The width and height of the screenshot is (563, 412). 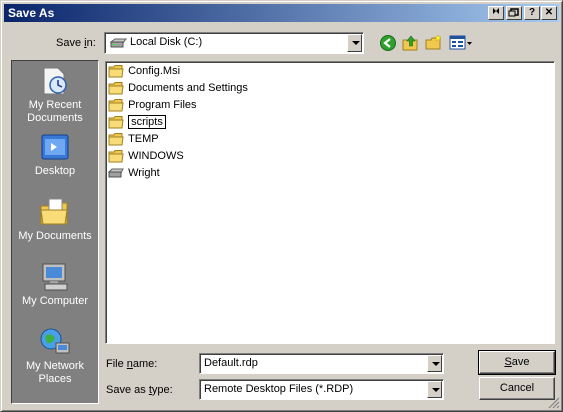 I want to click on file-name: Config.Msi, so click(x=154, y=71).